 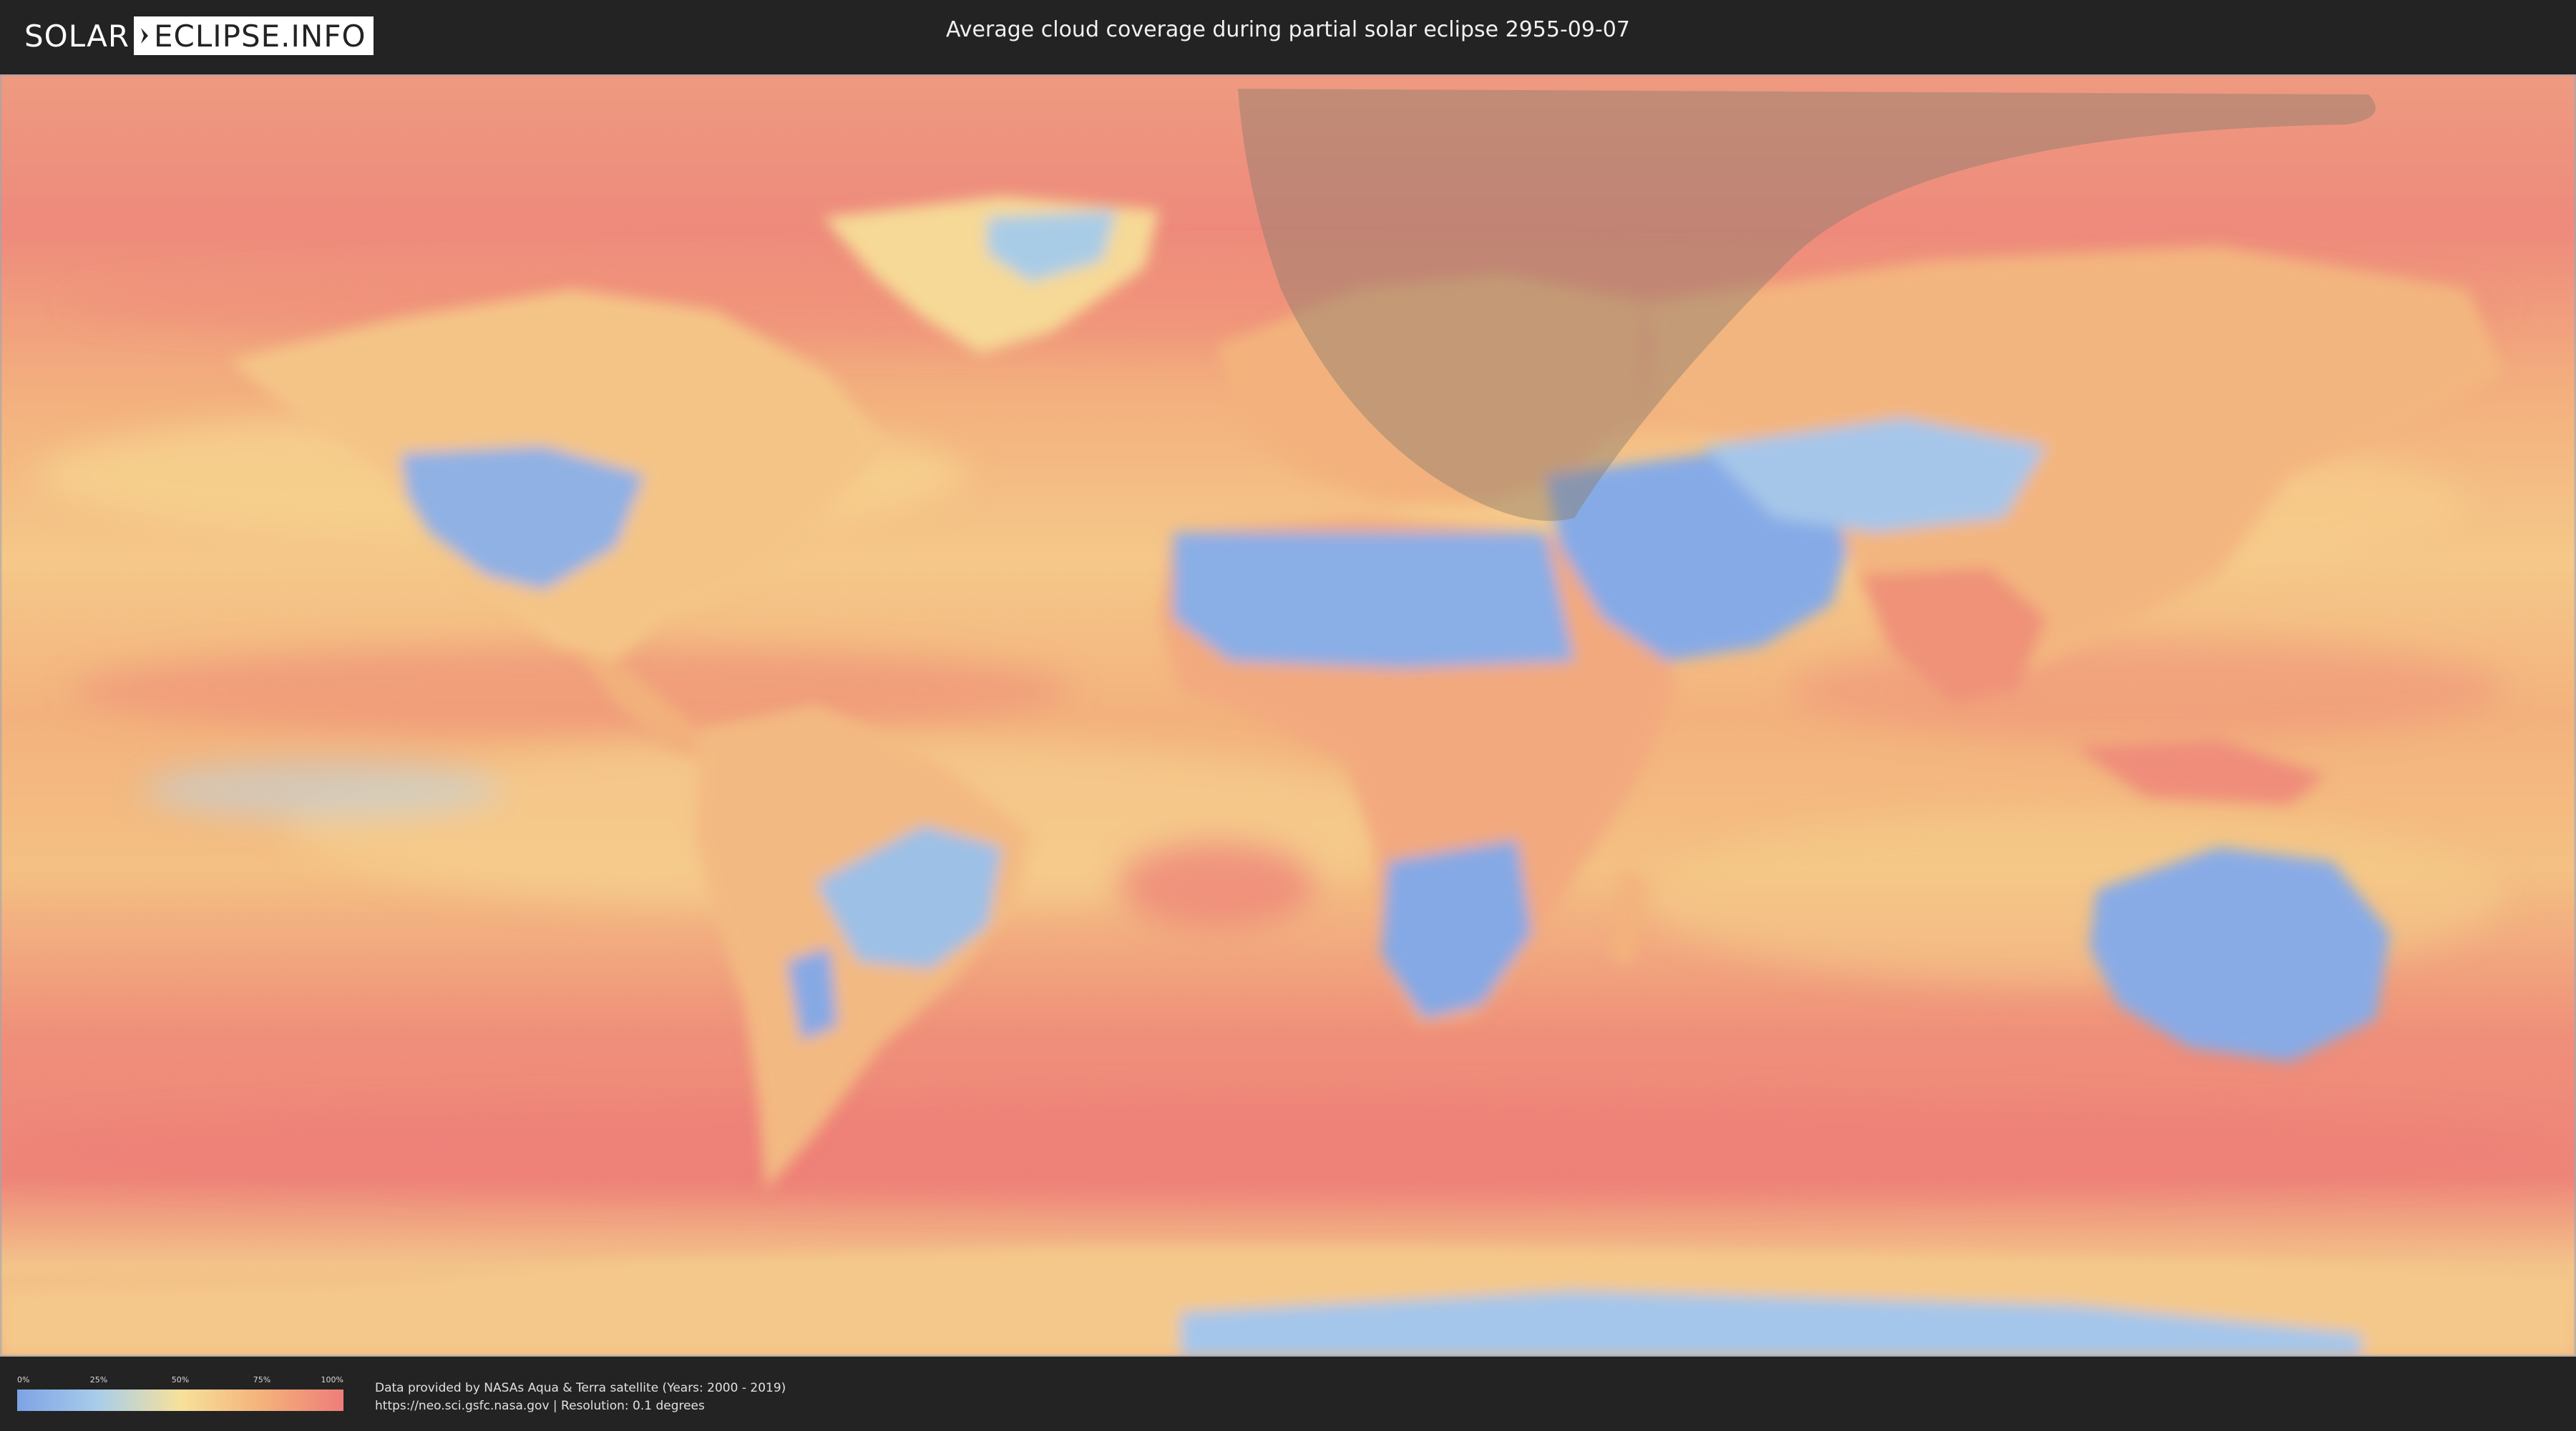 I want to click on color-legend: 0% 25% 50% 75% 100%, so click(x=180, y=1393).